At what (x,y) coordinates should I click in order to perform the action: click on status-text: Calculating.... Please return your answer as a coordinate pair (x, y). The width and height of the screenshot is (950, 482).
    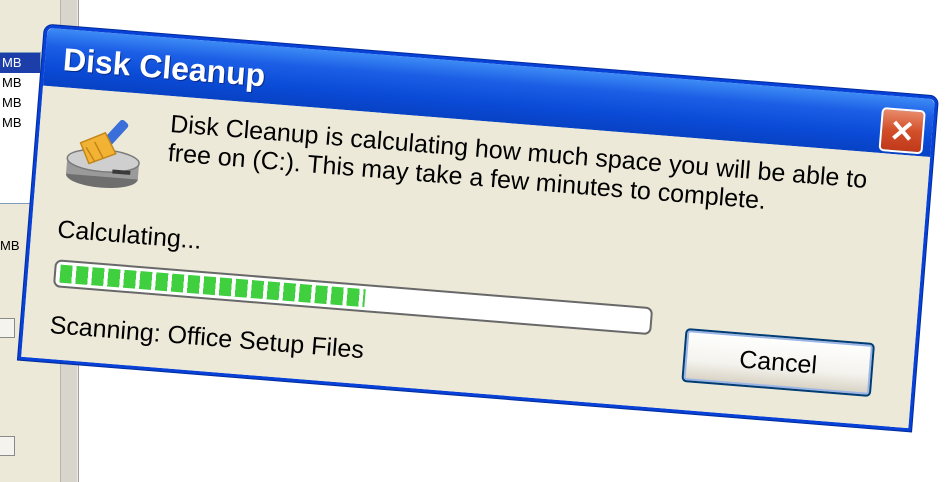
    Looking at the image, I should click on (129, 235).